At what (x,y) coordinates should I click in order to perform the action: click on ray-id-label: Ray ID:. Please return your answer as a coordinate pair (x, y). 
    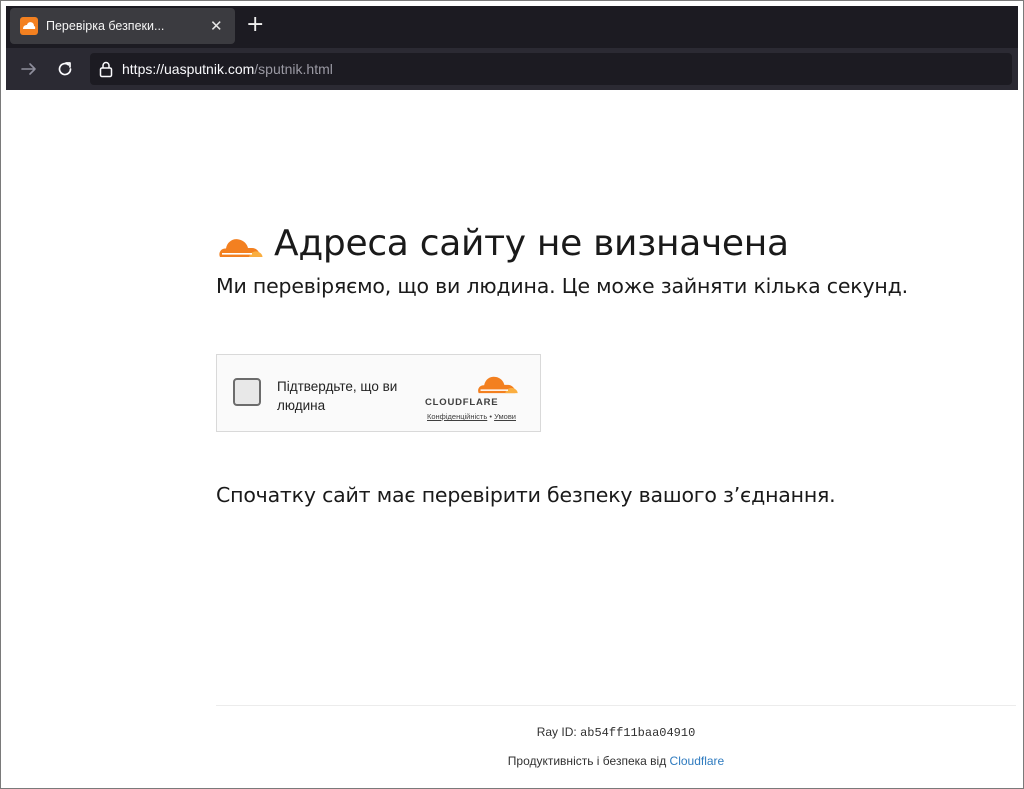
    Looking at the image, I should click on (558, 732).